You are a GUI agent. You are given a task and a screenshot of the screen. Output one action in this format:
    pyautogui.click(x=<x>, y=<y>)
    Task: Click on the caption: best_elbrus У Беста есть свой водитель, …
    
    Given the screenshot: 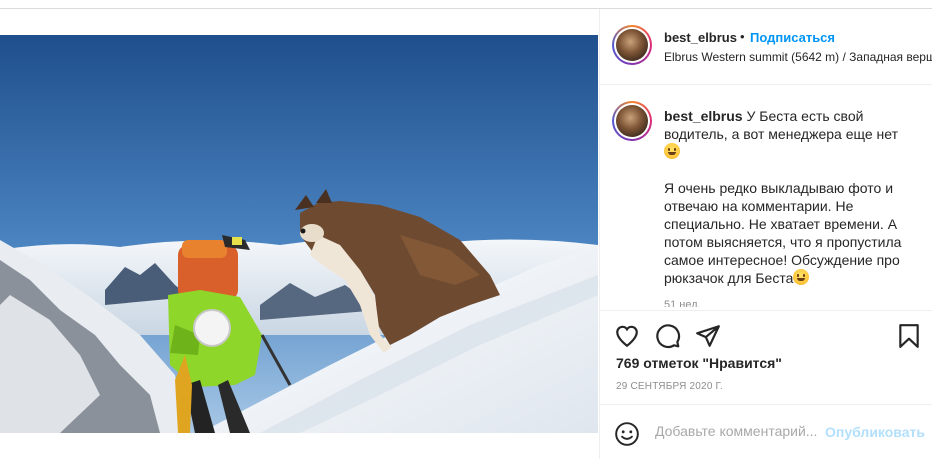 What is the action you would take?
    pyautogui.click(x=791, y=197)
    